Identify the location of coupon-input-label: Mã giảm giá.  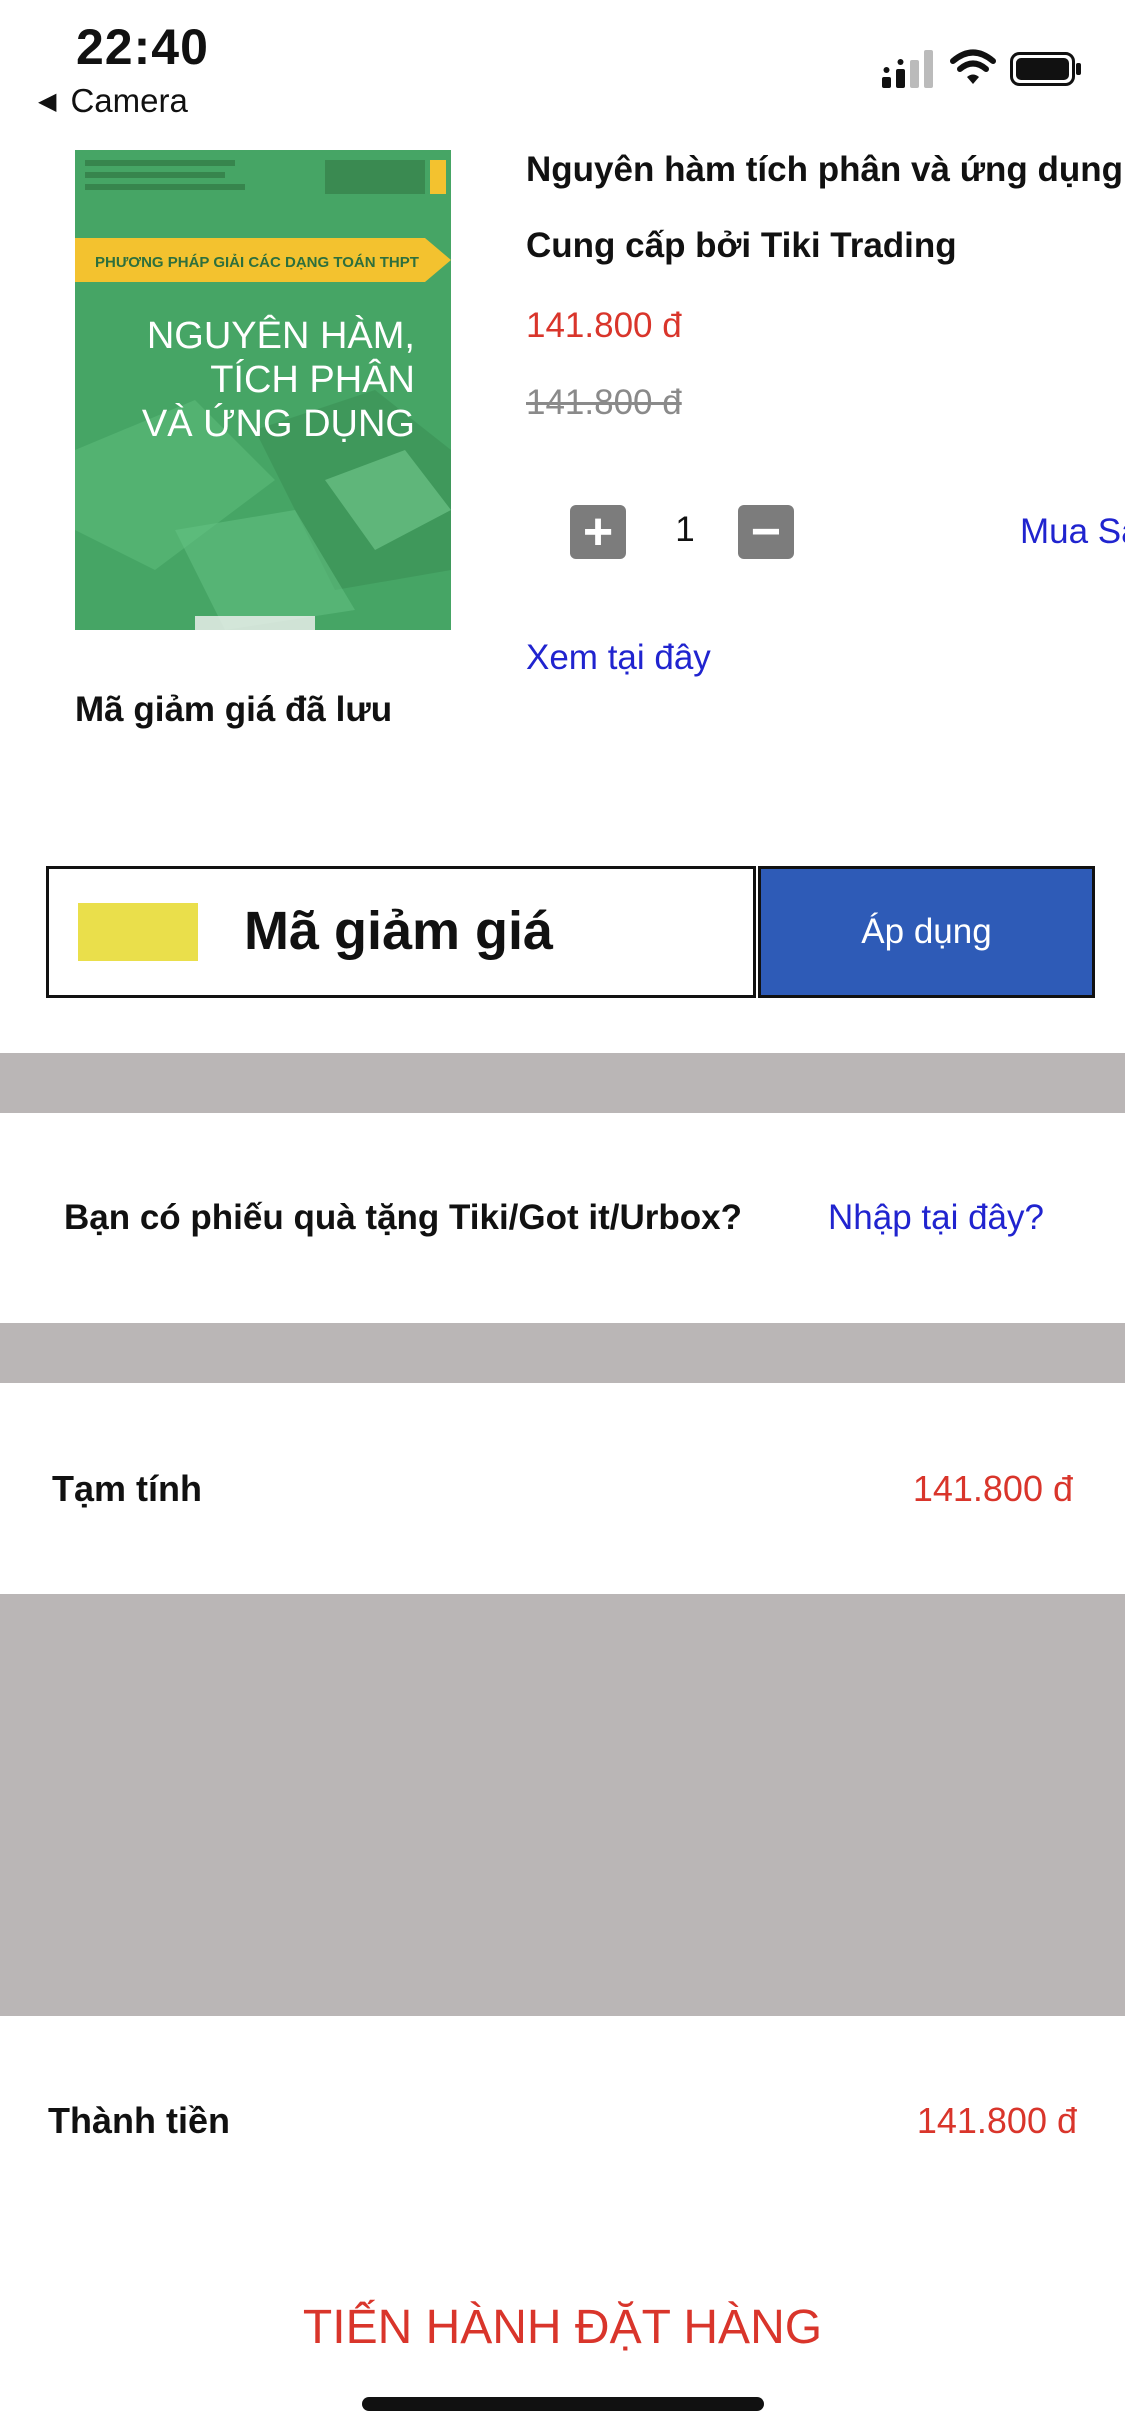
(399, 931).